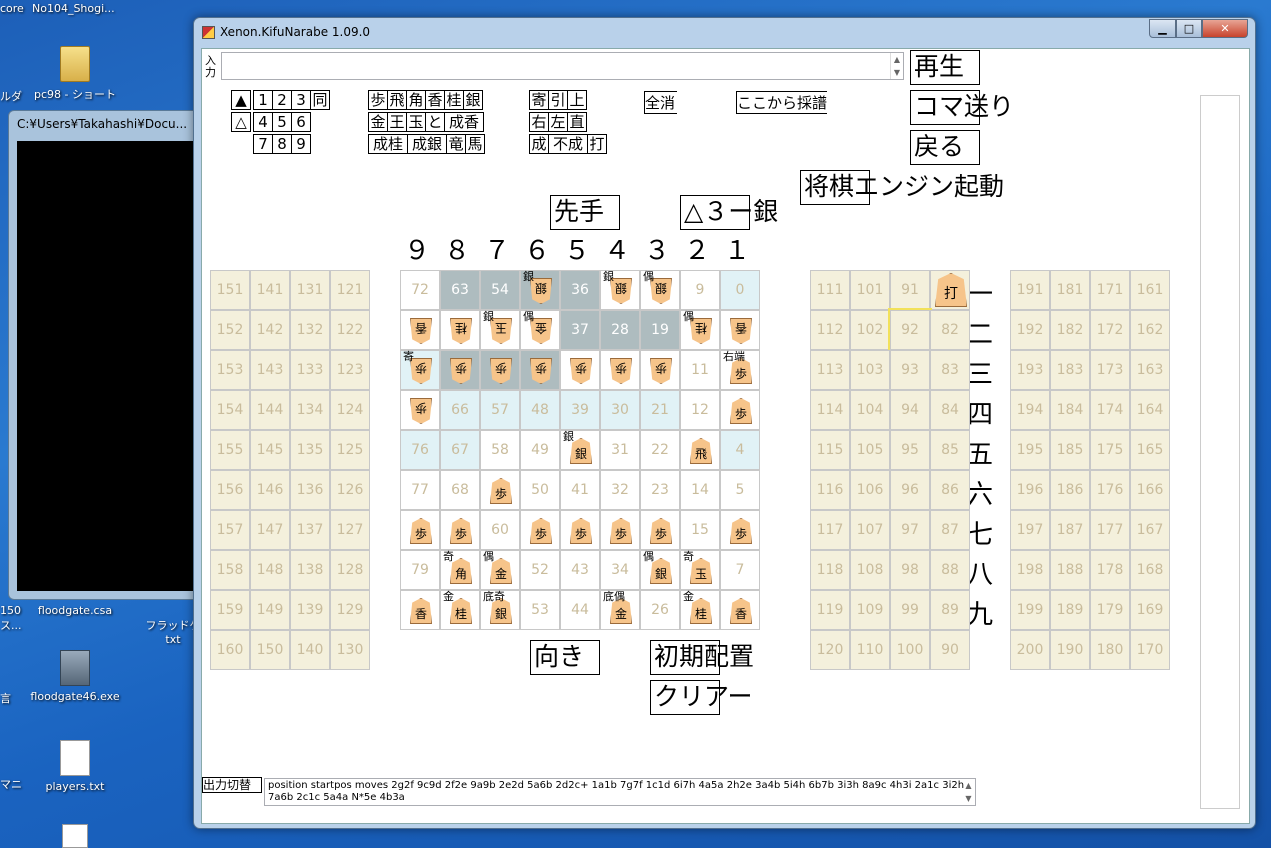 Image resolution: width=1271 pixels, height=848 pixels. I want to click on input-field, so click(562, 66).